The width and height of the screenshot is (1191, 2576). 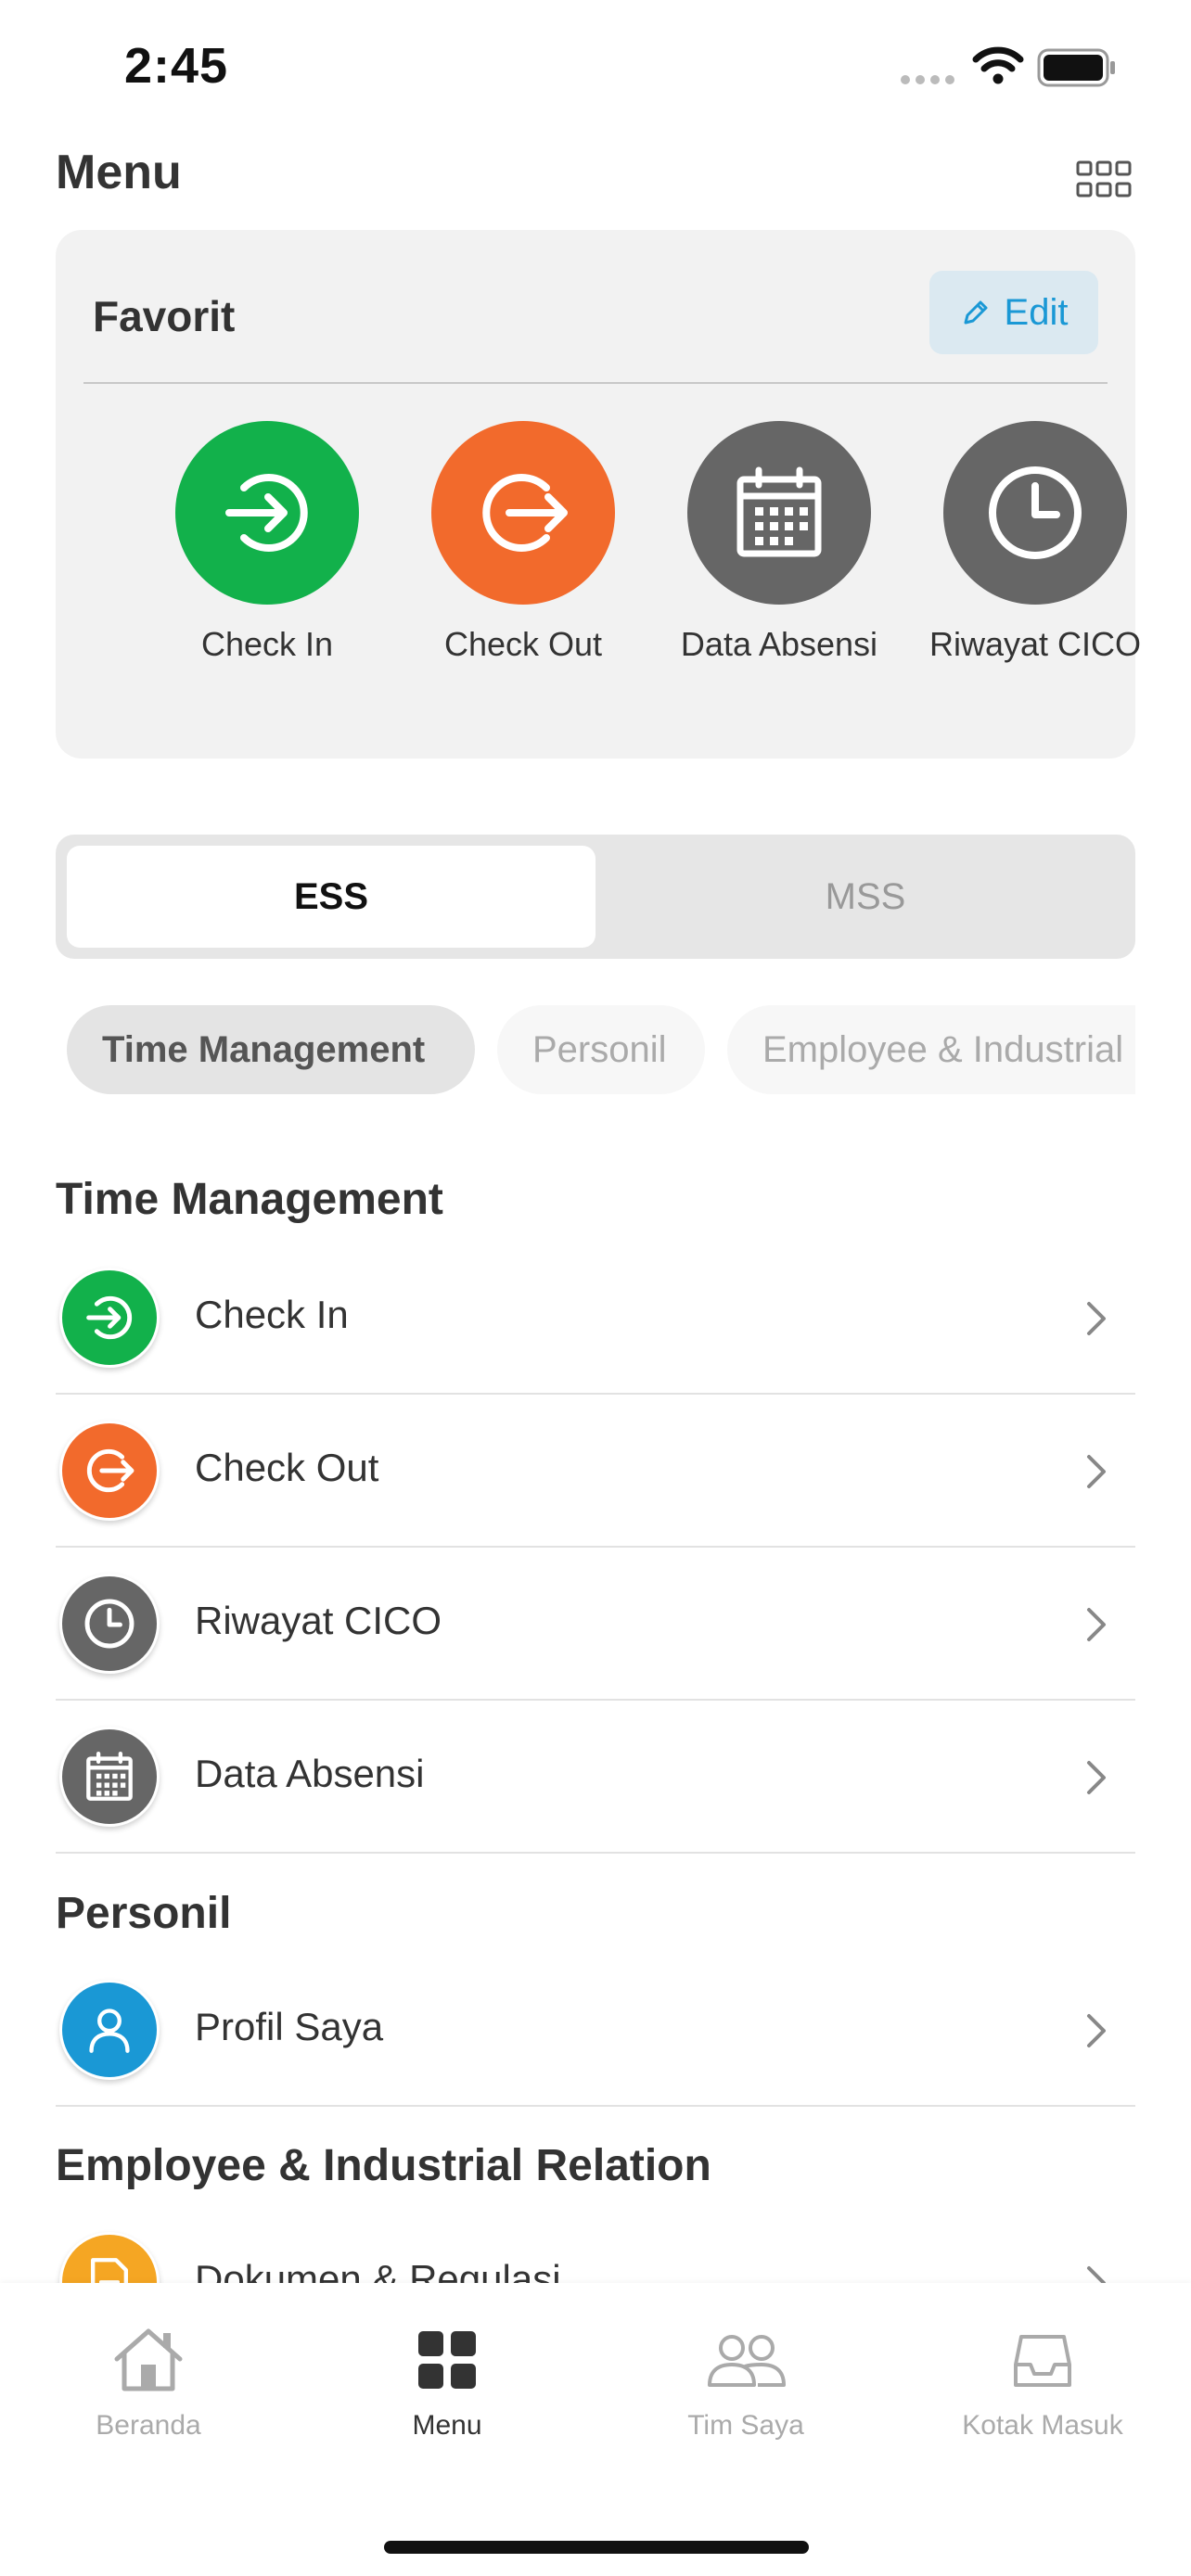 I want to click on wifi-icon, so click(x=998, y=65).